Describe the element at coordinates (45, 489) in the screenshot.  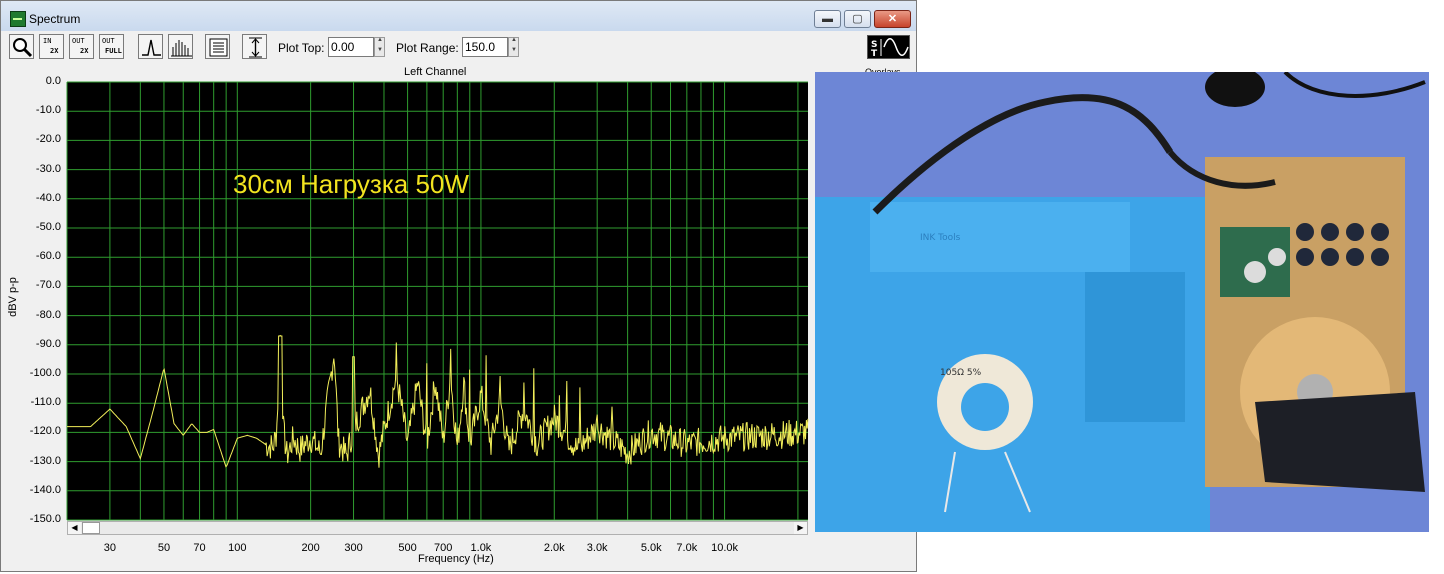
I see `y-tick-label: -140.0` at that location.